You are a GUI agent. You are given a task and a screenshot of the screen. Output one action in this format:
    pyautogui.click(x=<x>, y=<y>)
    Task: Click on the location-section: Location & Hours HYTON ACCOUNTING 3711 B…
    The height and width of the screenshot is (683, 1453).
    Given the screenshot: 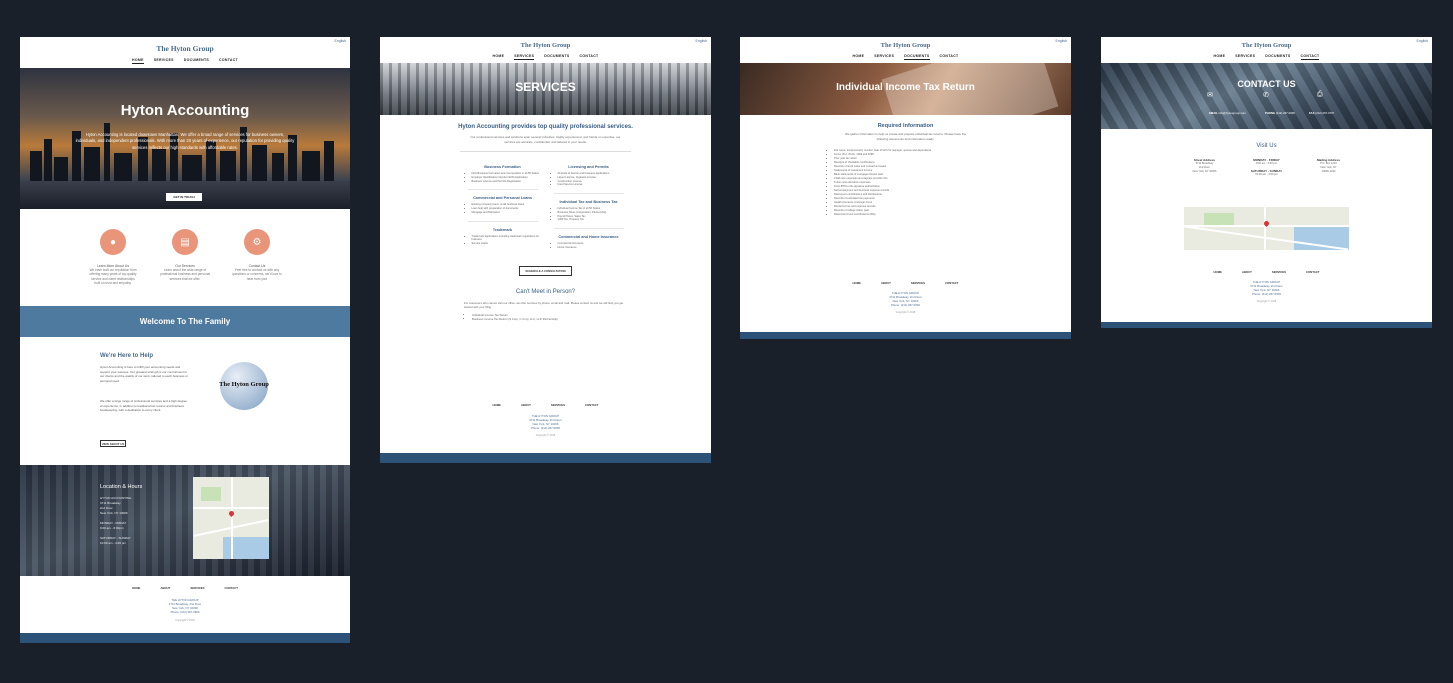 What is the action you would take?
    pyautogui.click(x=185, y=520)
    